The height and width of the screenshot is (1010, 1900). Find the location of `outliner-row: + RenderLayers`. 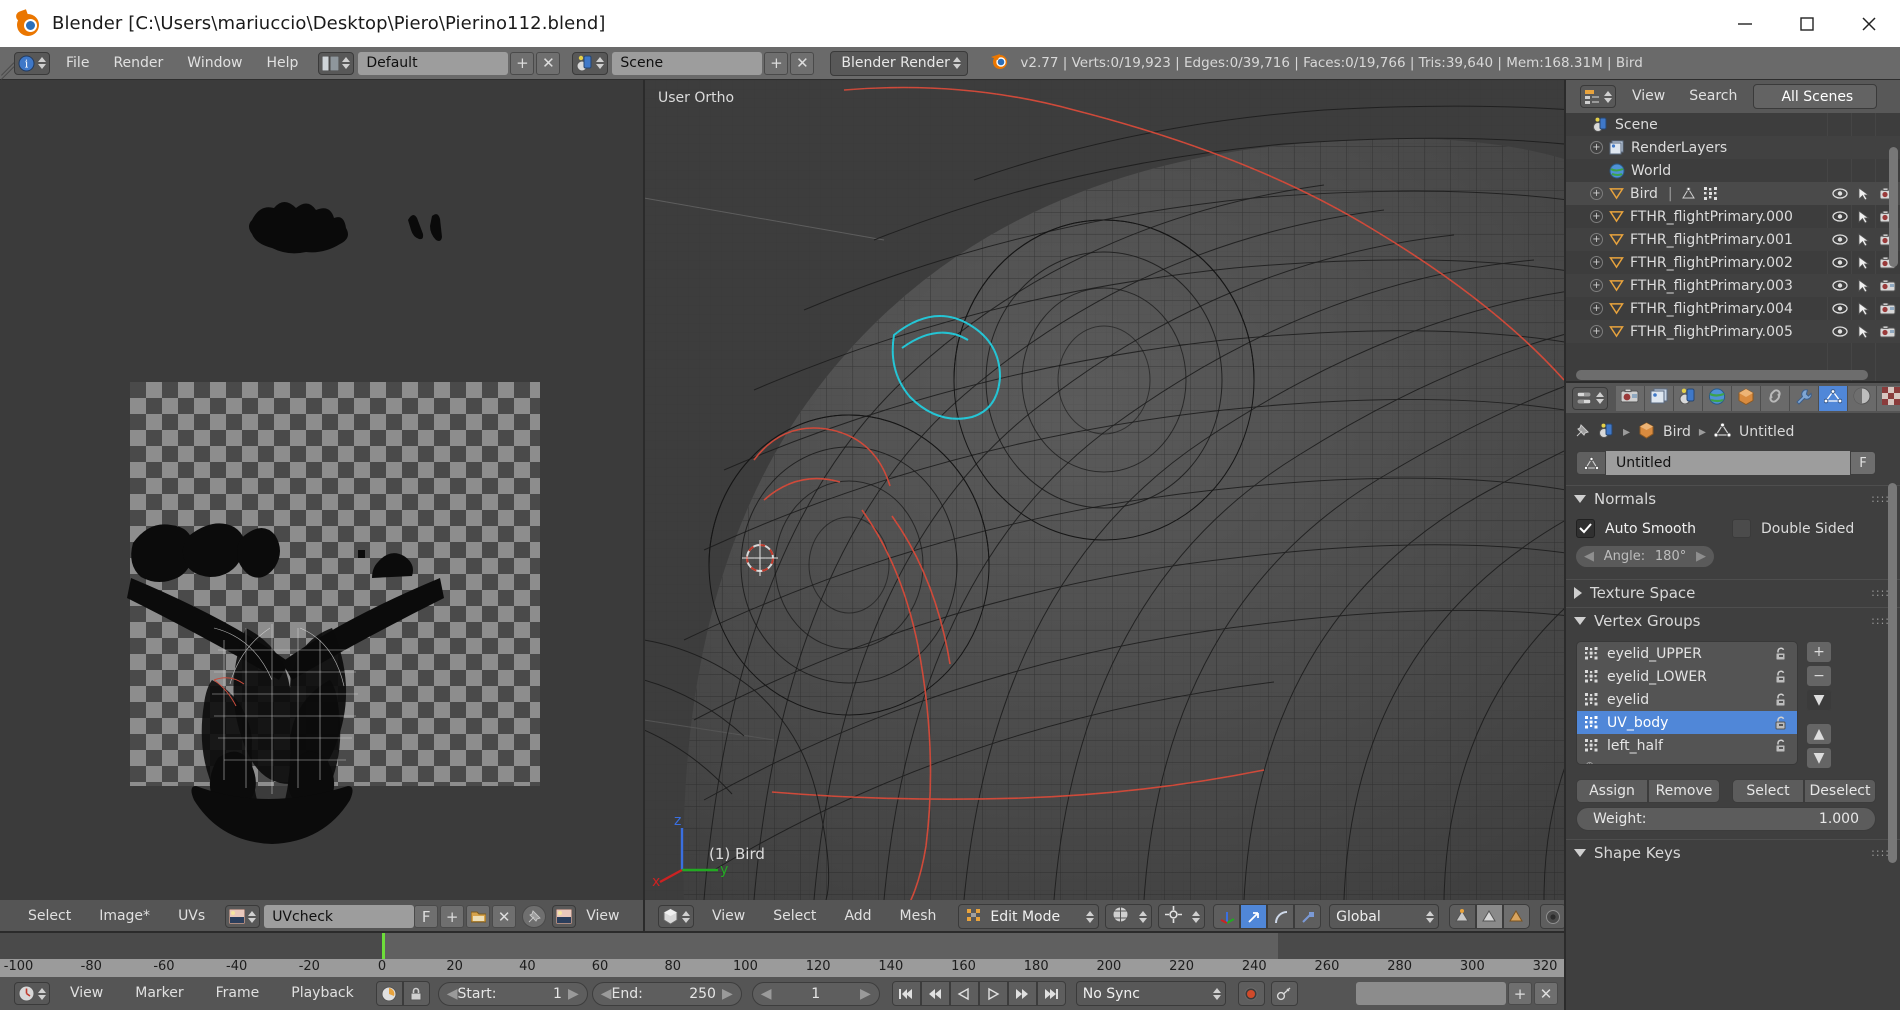

outliner-row: + RenderLayers is located at coordinates (1733, 147).